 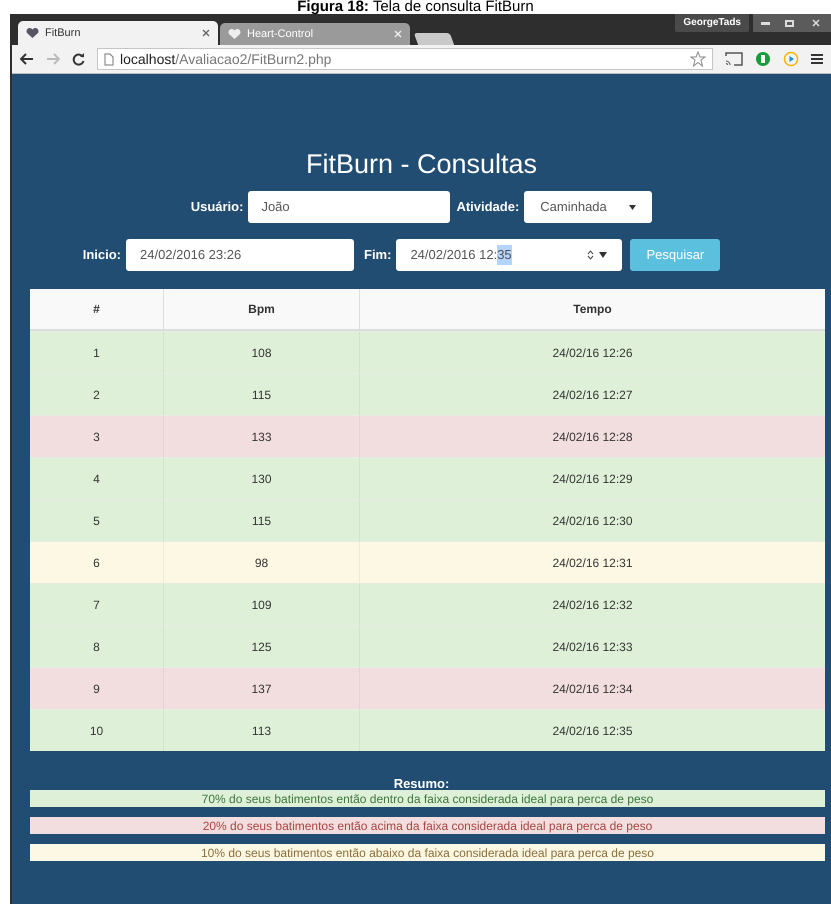 I want to click on table-cell-text: 24/02/16 12:34, so click(x=592, y=689).